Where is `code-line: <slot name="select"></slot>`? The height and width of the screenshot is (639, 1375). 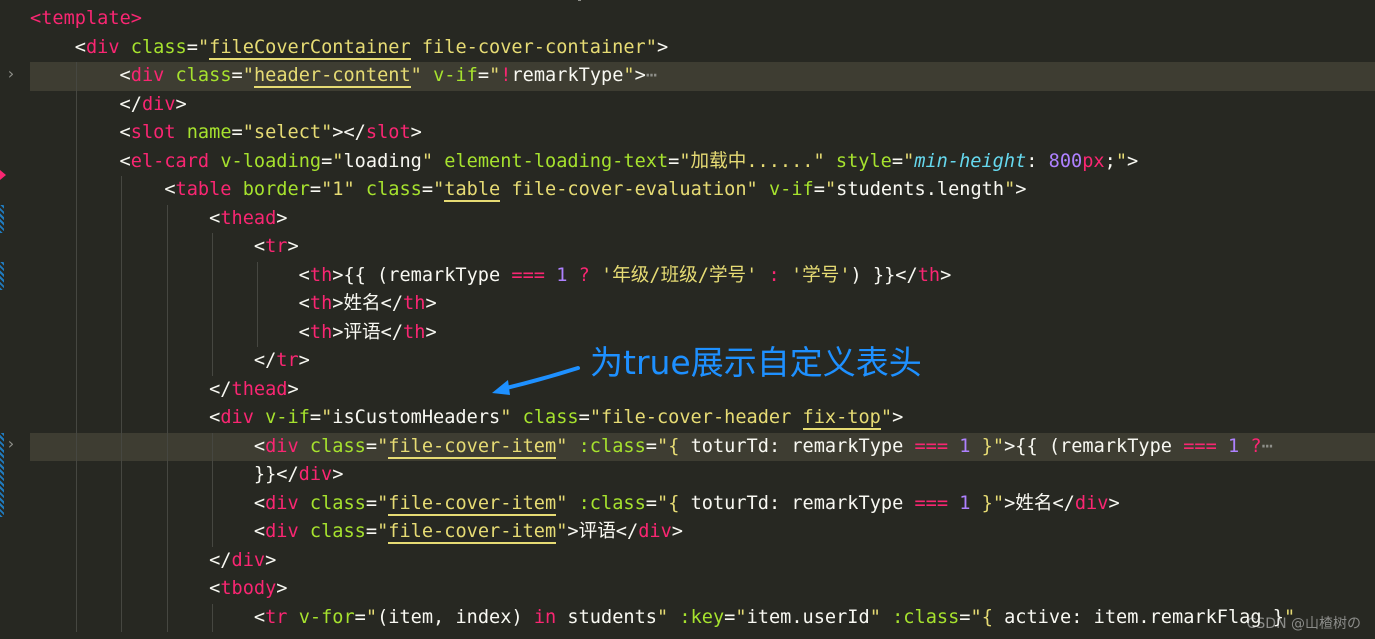 code-line: <slot name="select"></slot> is located at coordinates (702, 133).